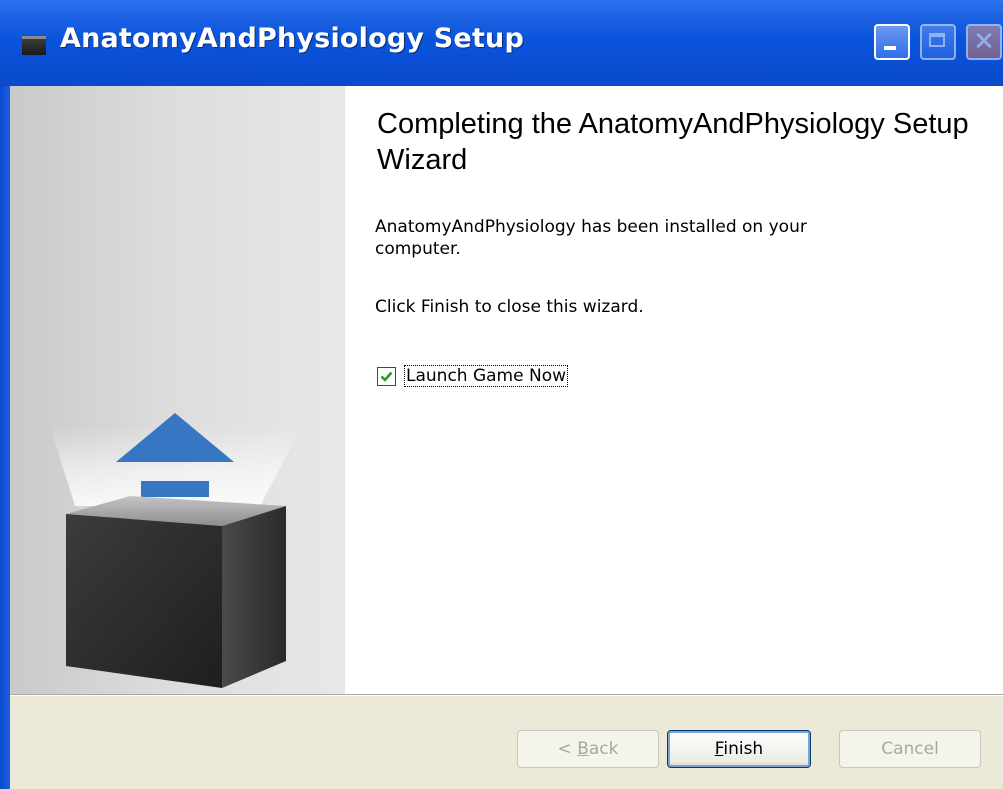  Describe the element at coordinates (583, 749) in the screenshot. I see `back-accelerator: B` at that location.